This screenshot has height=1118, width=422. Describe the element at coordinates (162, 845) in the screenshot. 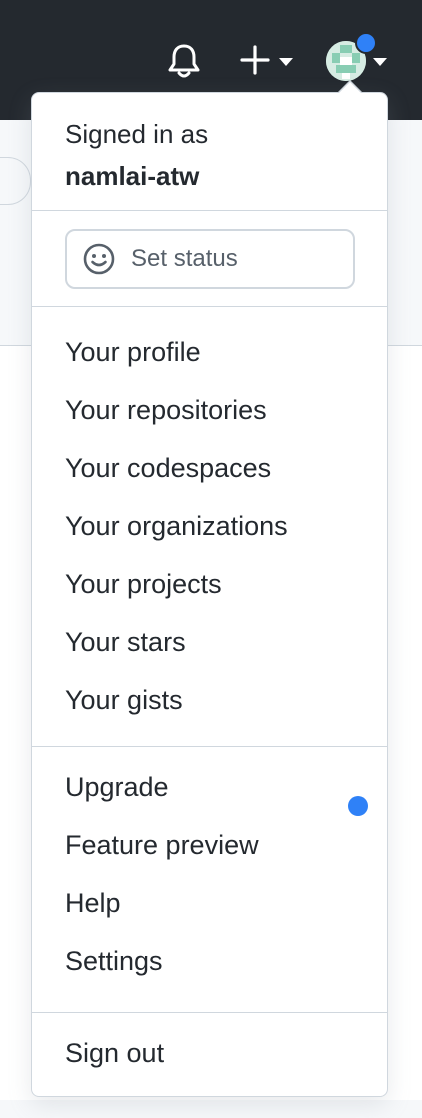

I see `menu-item-feature-preview: Feature preview` at that location.